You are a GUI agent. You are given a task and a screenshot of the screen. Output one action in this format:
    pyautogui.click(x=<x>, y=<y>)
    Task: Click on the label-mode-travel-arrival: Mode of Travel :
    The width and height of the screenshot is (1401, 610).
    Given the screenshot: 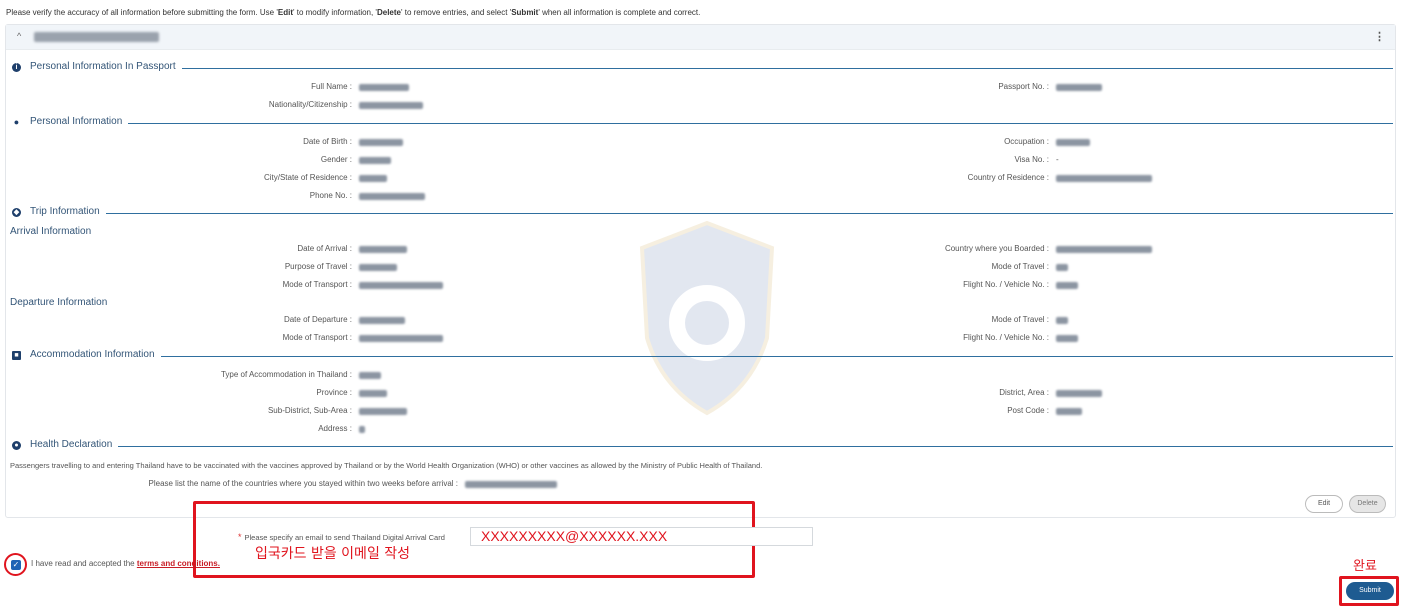 What is the action you would take?
    pyautogui.click(x=1020, y=266)
    